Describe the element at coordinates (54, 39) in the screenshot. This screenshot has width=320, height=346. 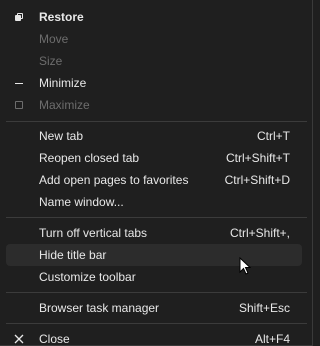
I see `menu-item-move-label: Move` at that location.